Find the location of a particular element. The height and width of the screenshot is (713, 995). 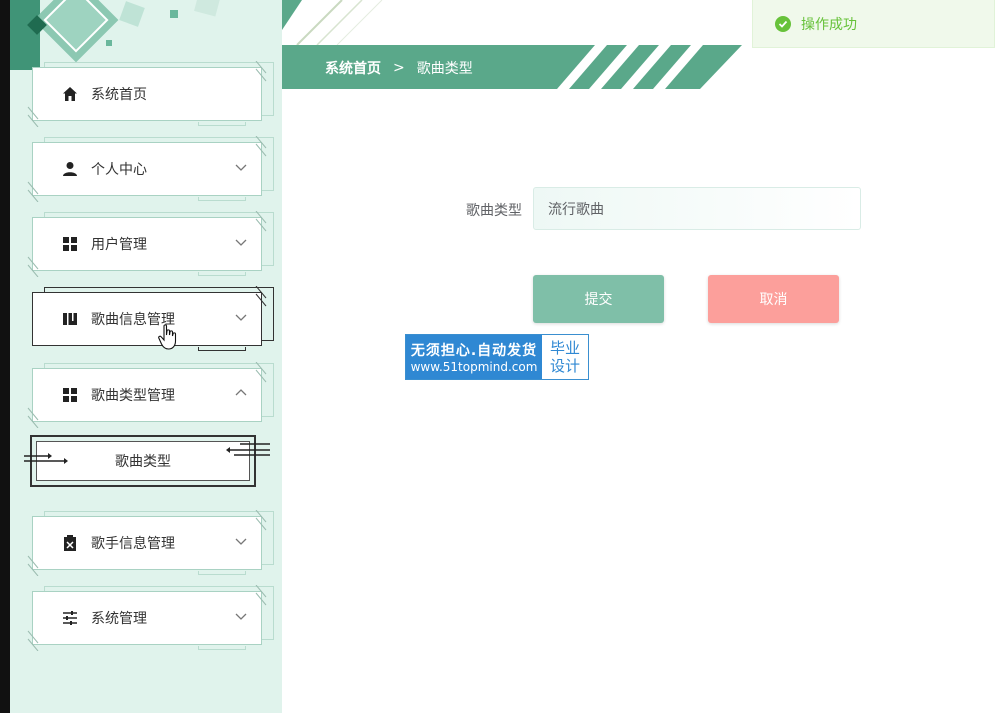

sidebar-item-song-type-management: 歌曲类型管理 is located at coordinates (150, 395).